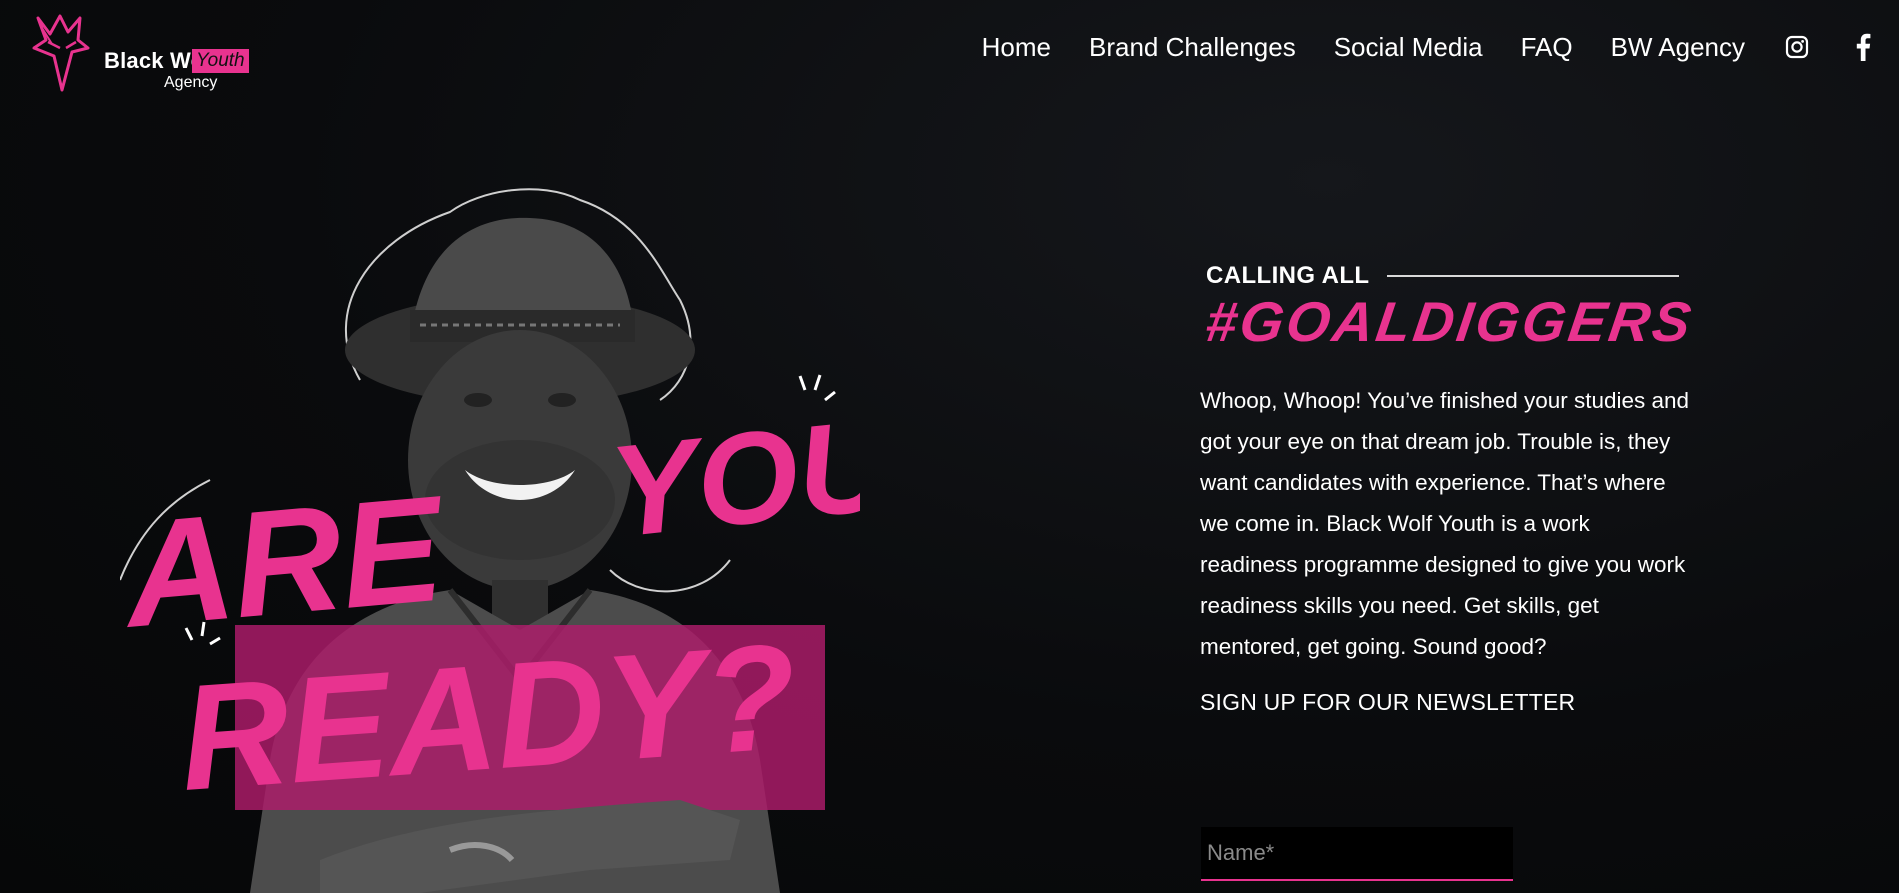 The width and height of the screenshot is (1899, 893). Describe the element at coordinates (1449, 321) in the screenshot. I see `hashtag-heading: #GOALDIGGERS` at that location.